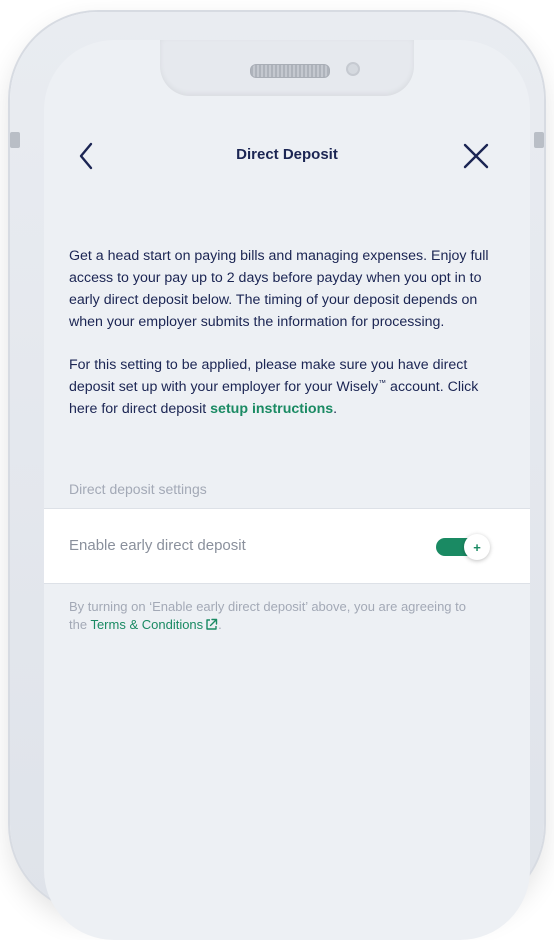 The width and height of the screenshot is (554, 940). Describe the element at coordinates (147, 624) in the screenshot. I see `terms-conditions-label: Terms & Conditions` at that location.